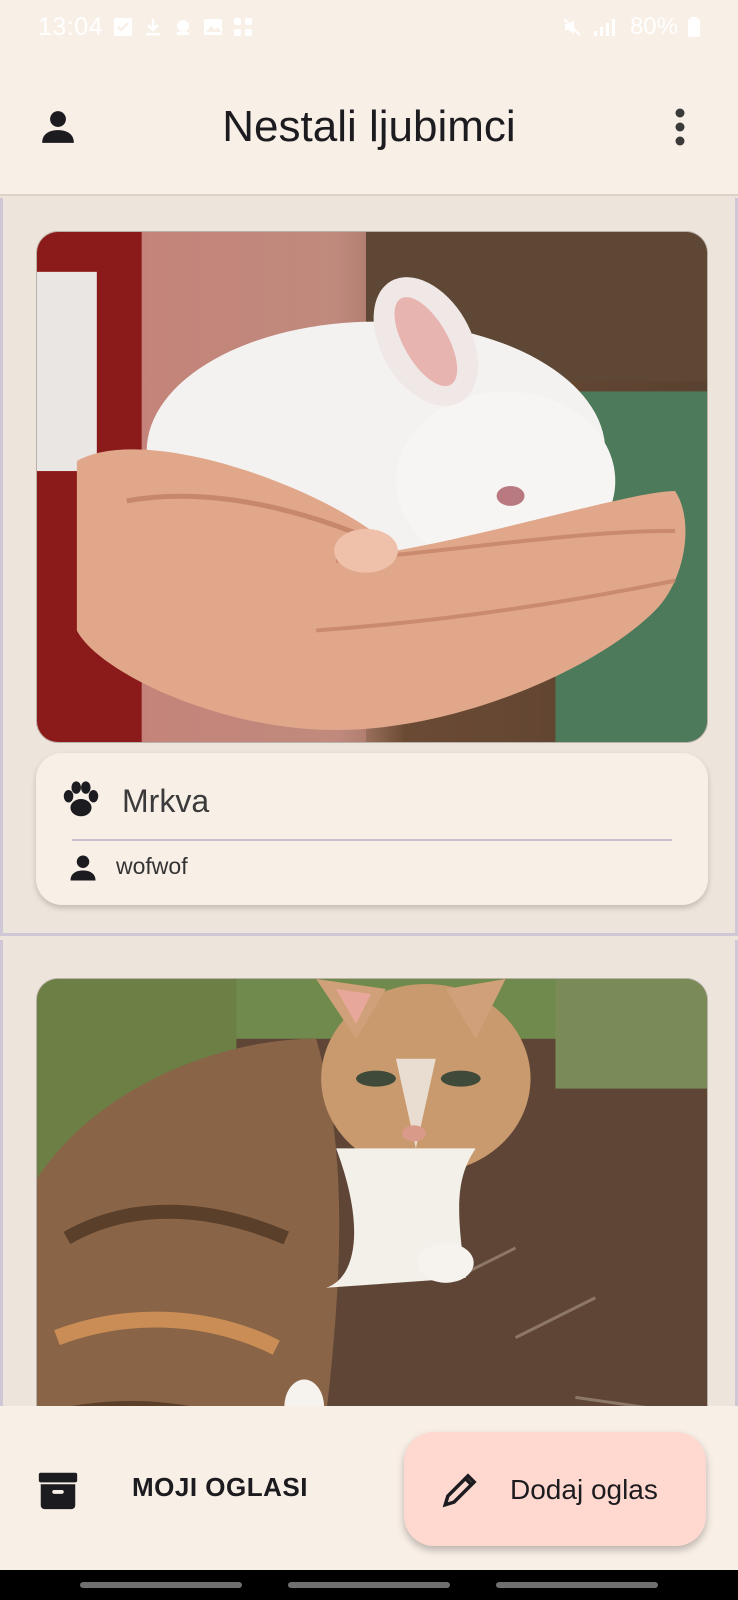 The width and height of the screenshot is (738, 1600). What do you see at coordinates (83, 868) in the screenshot?
I see `person-icon` at bounding box center [83, 868].